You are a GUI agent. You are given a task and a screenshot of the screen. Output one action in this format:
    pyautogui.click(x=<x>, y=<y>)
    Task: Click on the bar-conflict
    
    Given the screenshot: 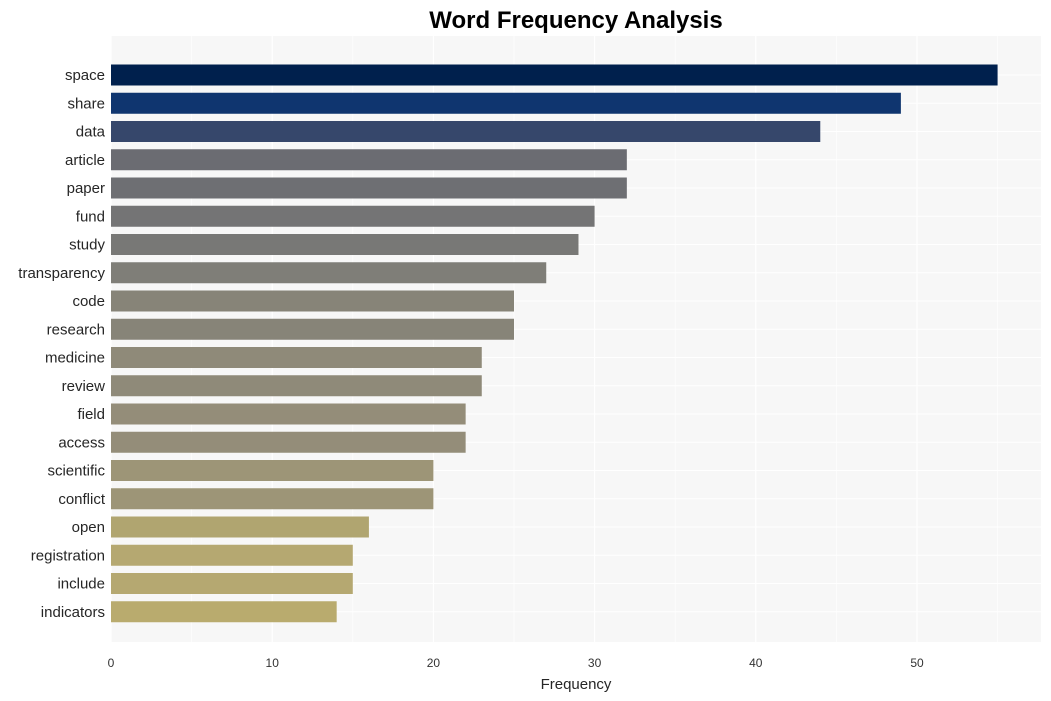 What is the action you would take?
    pyautogui.click(x=272, y=499)
    